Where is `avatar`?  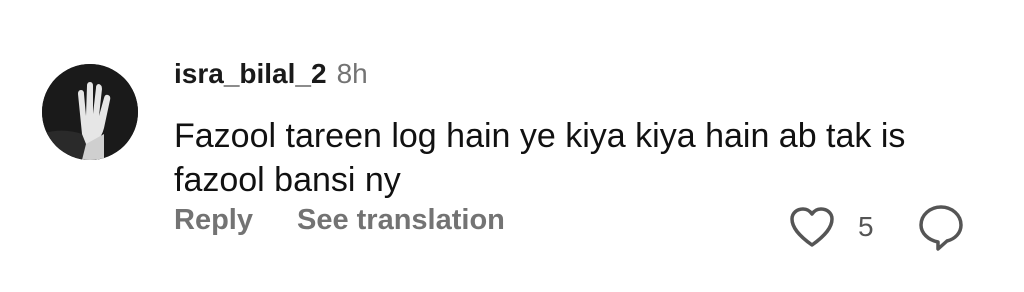 avatar is located at coordinates (90, 112).